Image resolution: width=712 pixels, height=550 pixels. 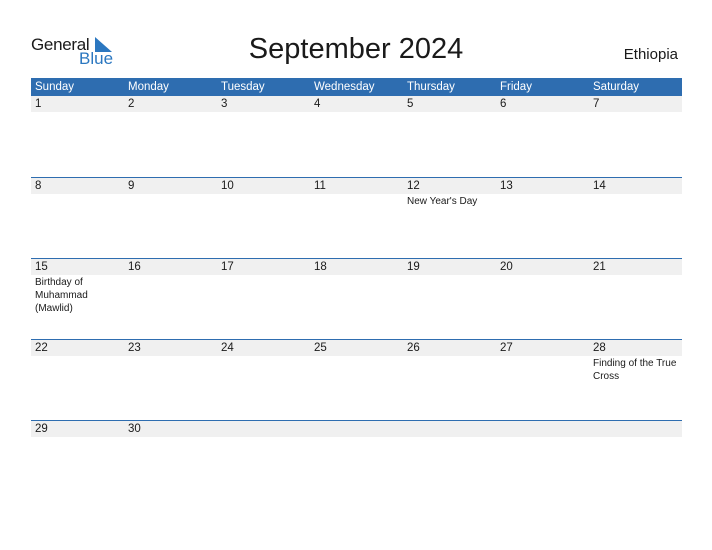 What do you see at coordinates (356, 217) in the screenshot?
I see `week-row: 8 9 10 11 12 13 14 New Year's Day` at bounding box center [356, 217].